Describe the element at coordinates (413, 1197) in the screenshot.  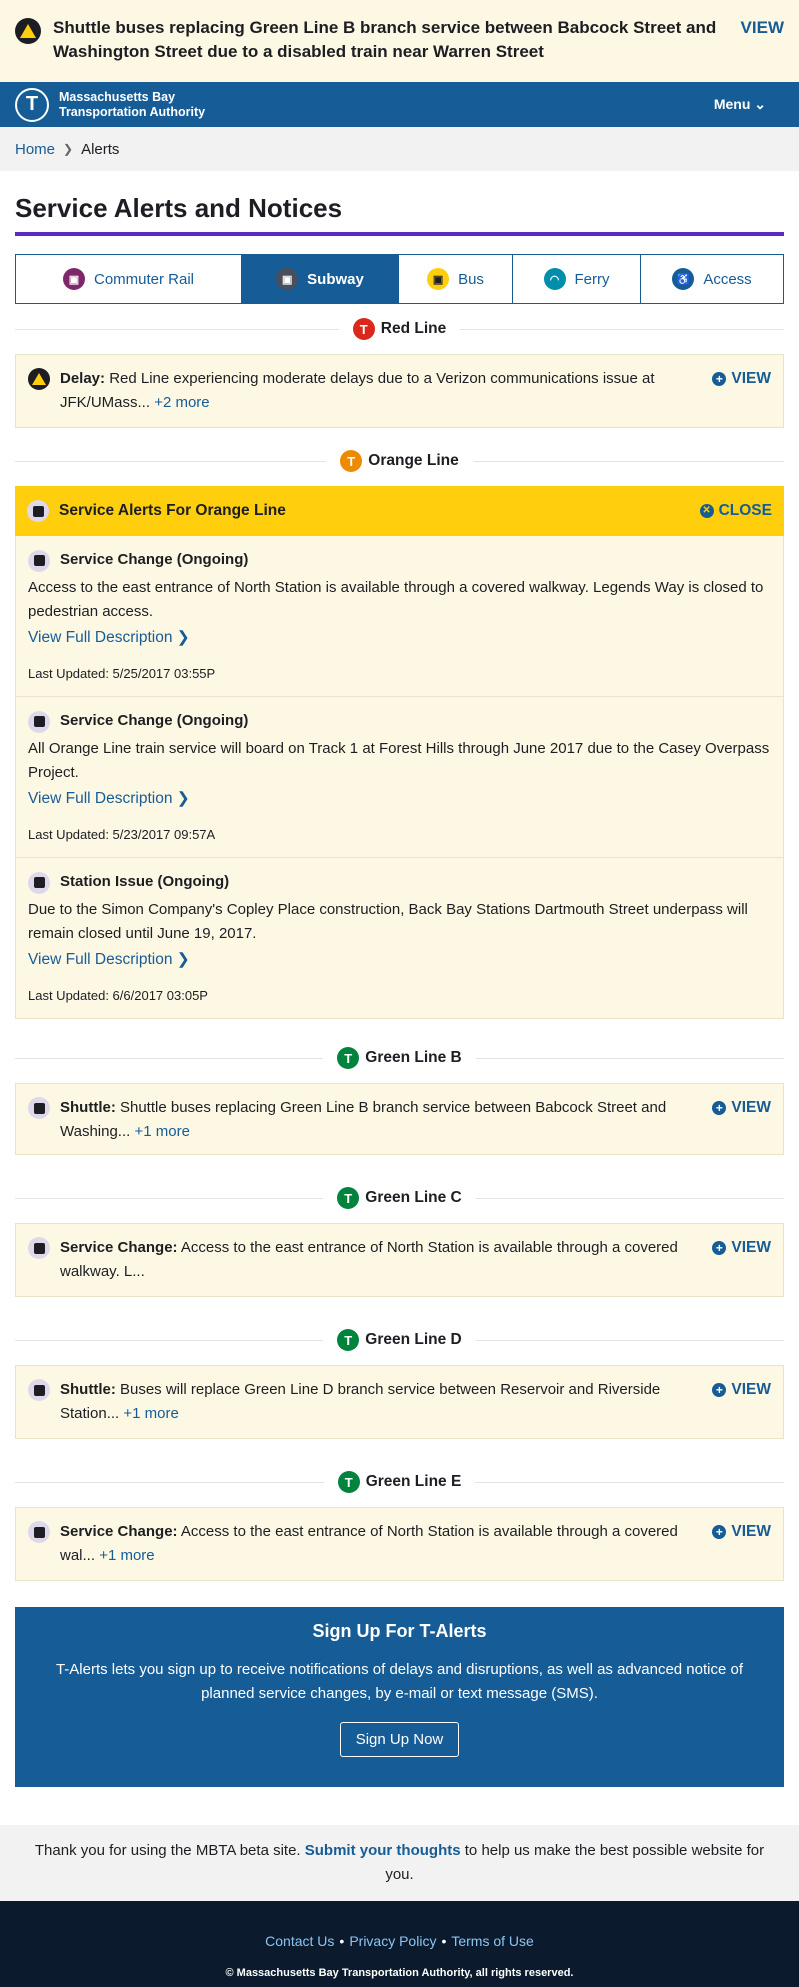
I see `route-name: Green Line C` at that location.